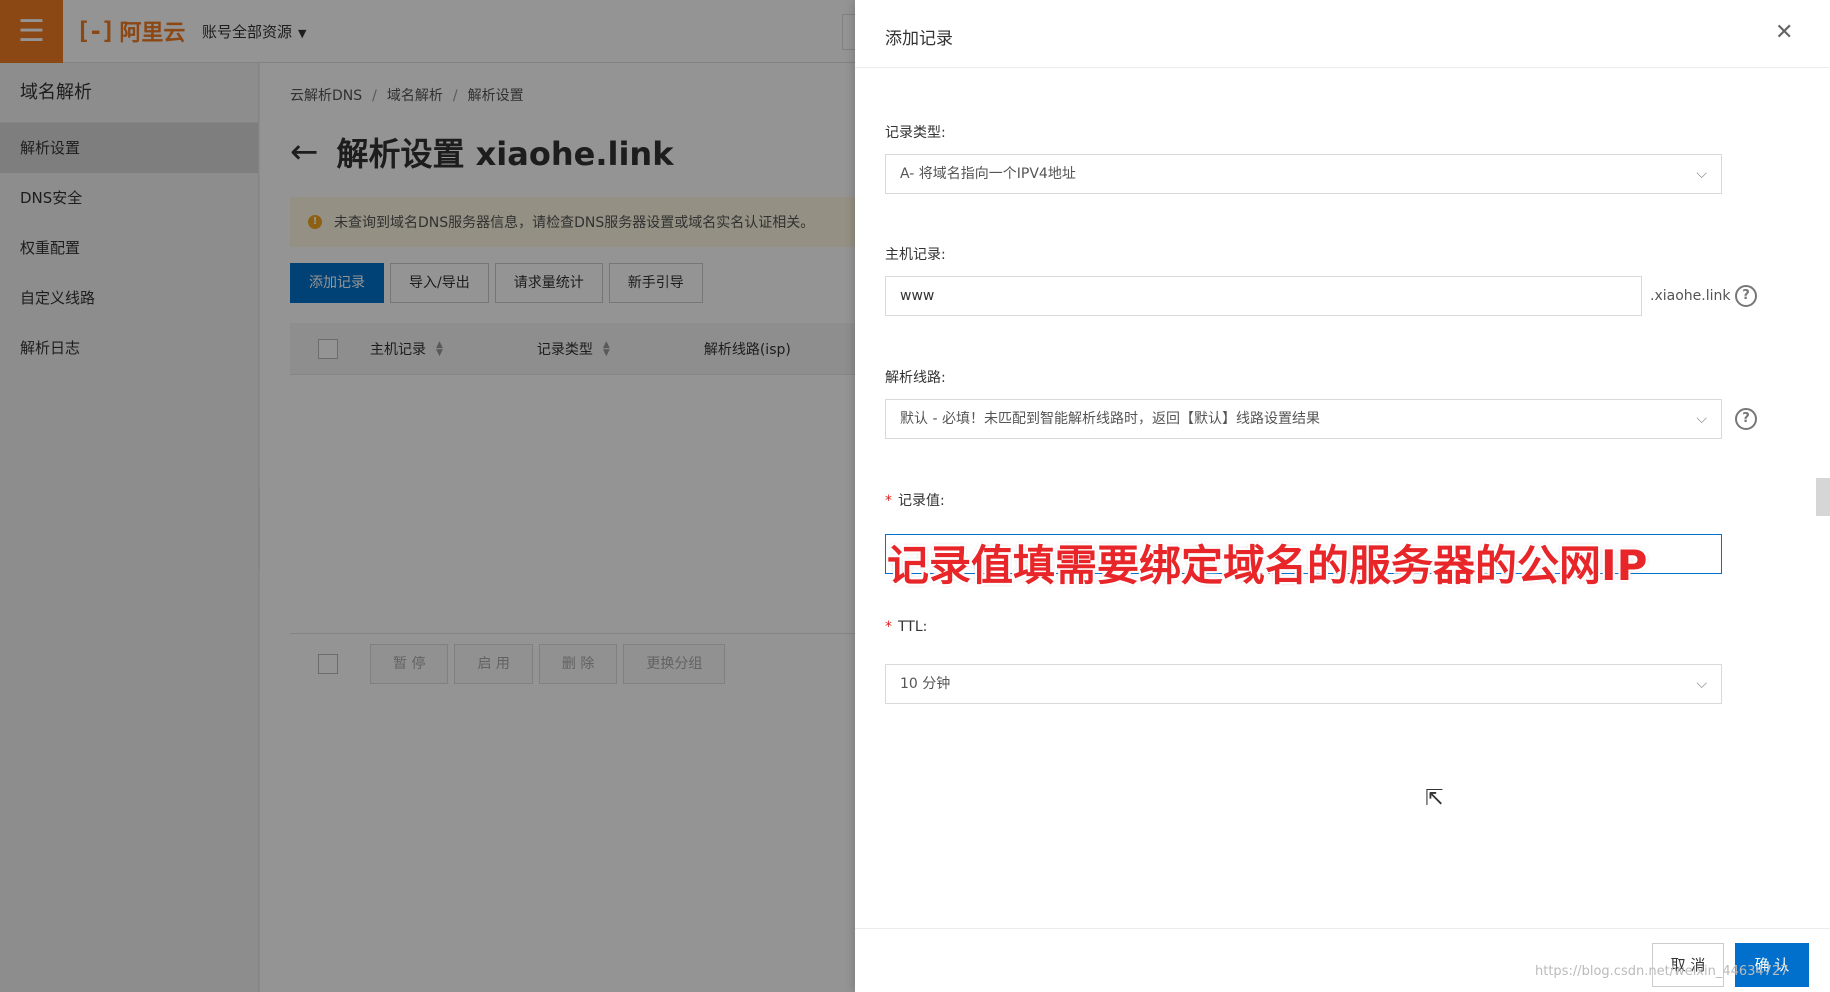  What do you see at coordinates (915, 255) in the screenshot?
I see `host-record-label: 主机记录:` at bounding box center [915, 255].